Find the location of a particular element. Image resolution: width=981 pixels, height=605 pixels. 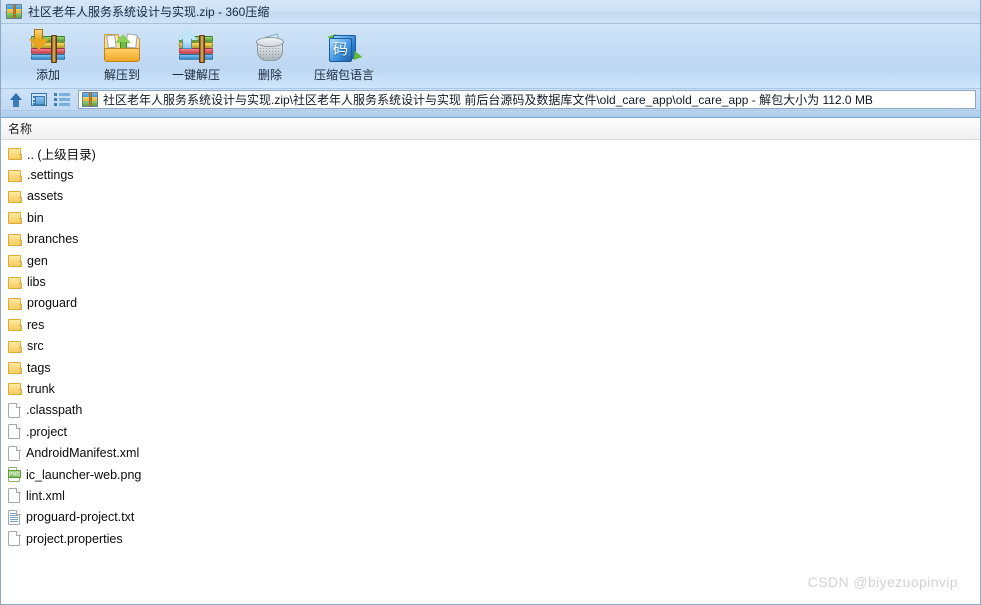

file-name: branches is located at coordinates (53, 239).